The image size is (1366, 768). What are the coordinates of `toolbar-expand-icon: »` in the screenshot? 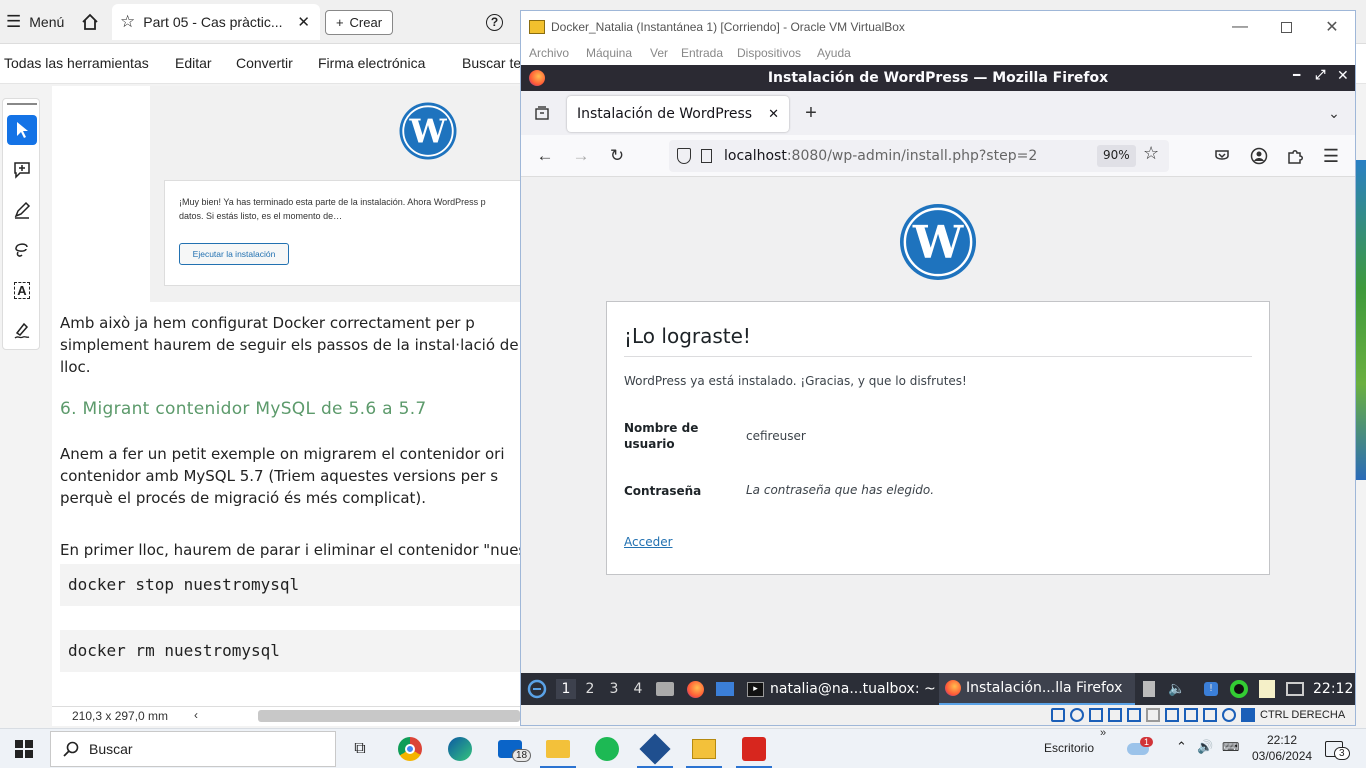 It's located at (1103, 733).